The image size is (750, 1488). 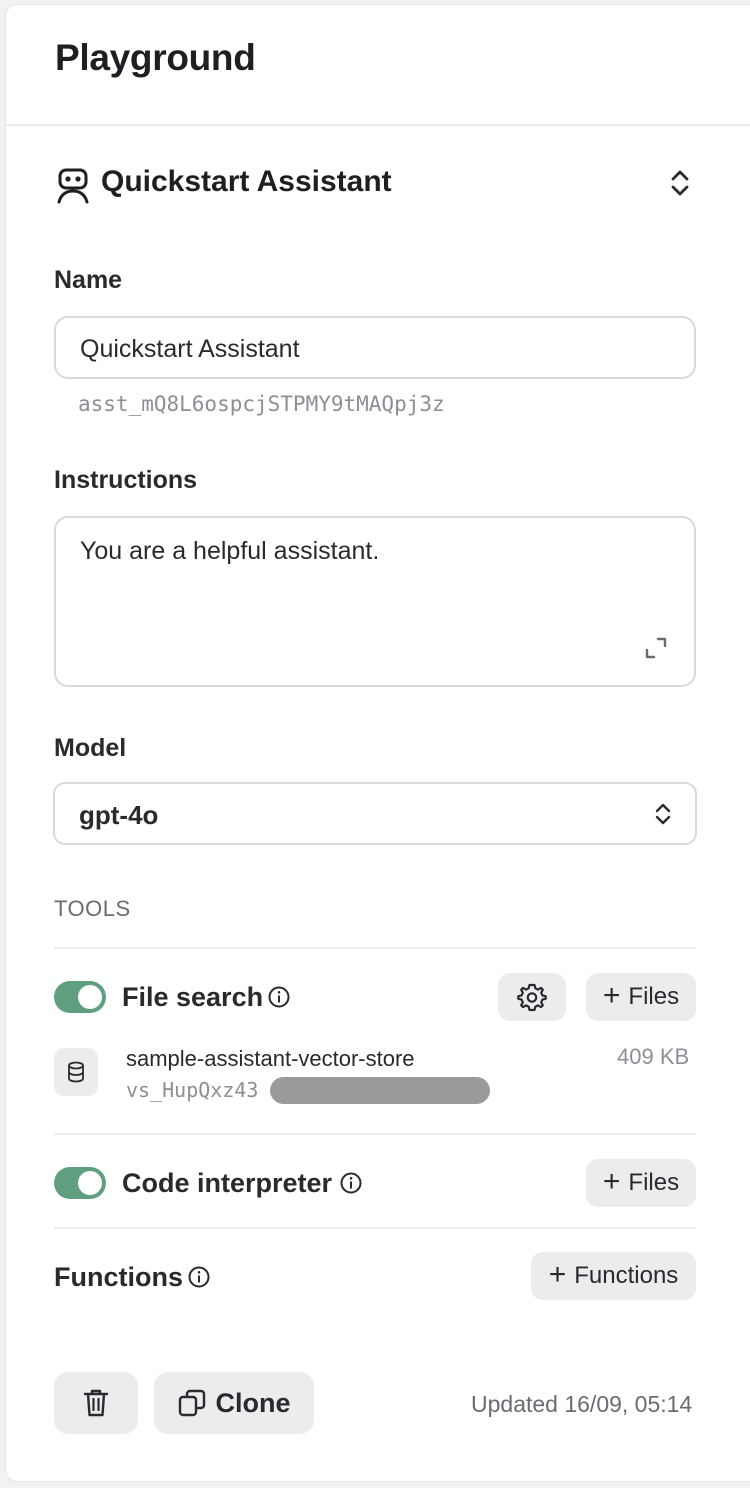 I want to click on assistant-id: asst_mQ8L6ospcjSTPMY9tMAQpj3z, so click(x=261, y=404).